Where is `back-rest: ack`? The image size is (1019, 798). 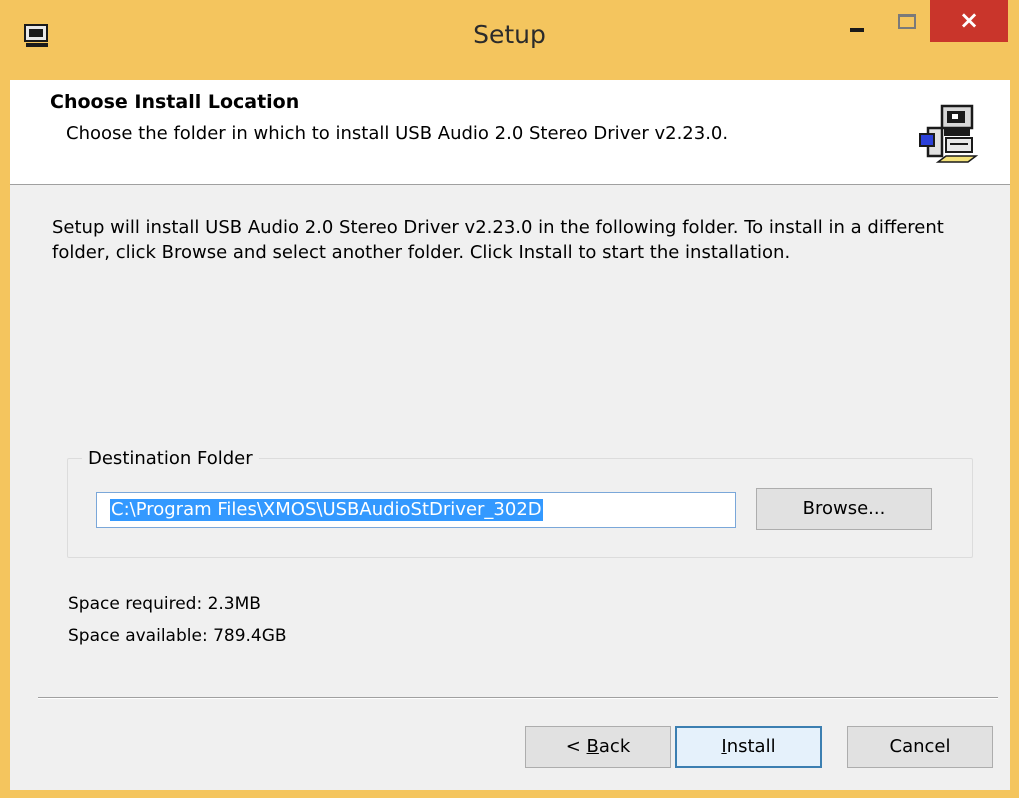
back-rest: ack is located at coordinates (614, 746).